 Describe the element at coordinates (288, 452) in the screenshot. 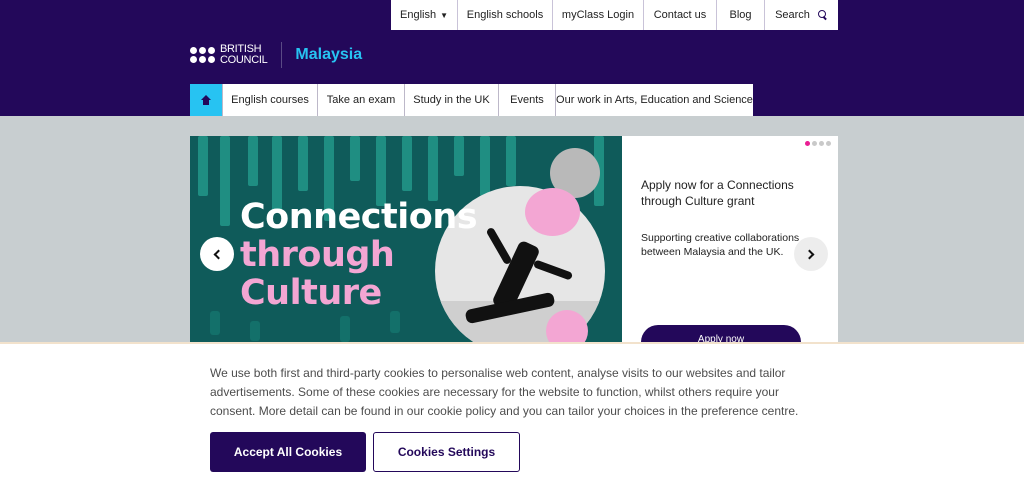

I see `accept-all-cookies-button: Accept All Cookies` at that location.